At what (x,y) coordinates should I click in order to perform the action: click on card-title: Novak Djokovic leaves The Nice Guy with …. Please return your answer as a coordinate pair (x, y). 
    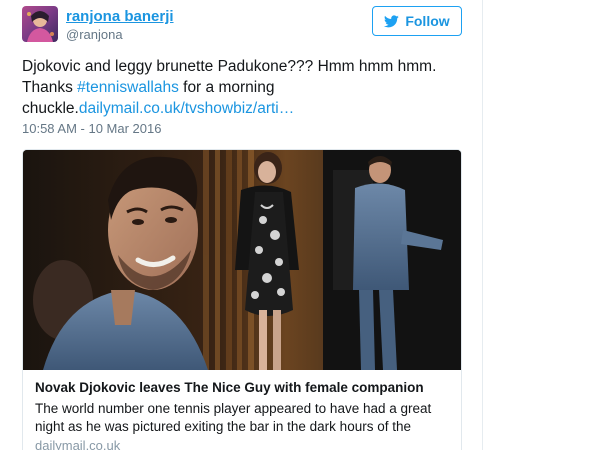
    Looking at the image, I should click on (242, 387).